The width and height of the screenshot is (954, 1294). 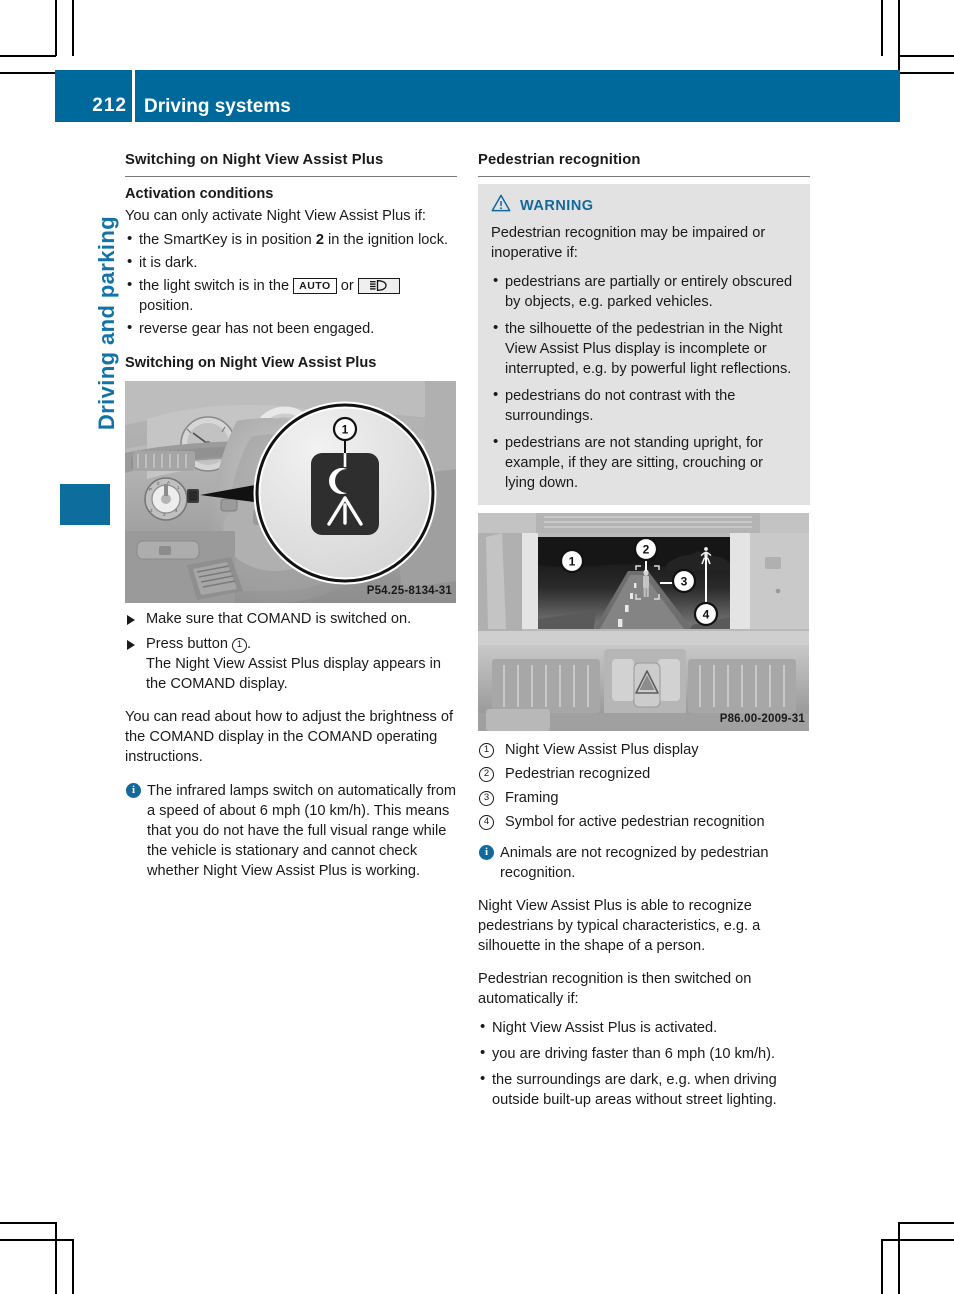 What do you see at coordinates (706, 615) in the screenshot?
I see `figure2-callout-4: 4` at bounding box center [706, 615].